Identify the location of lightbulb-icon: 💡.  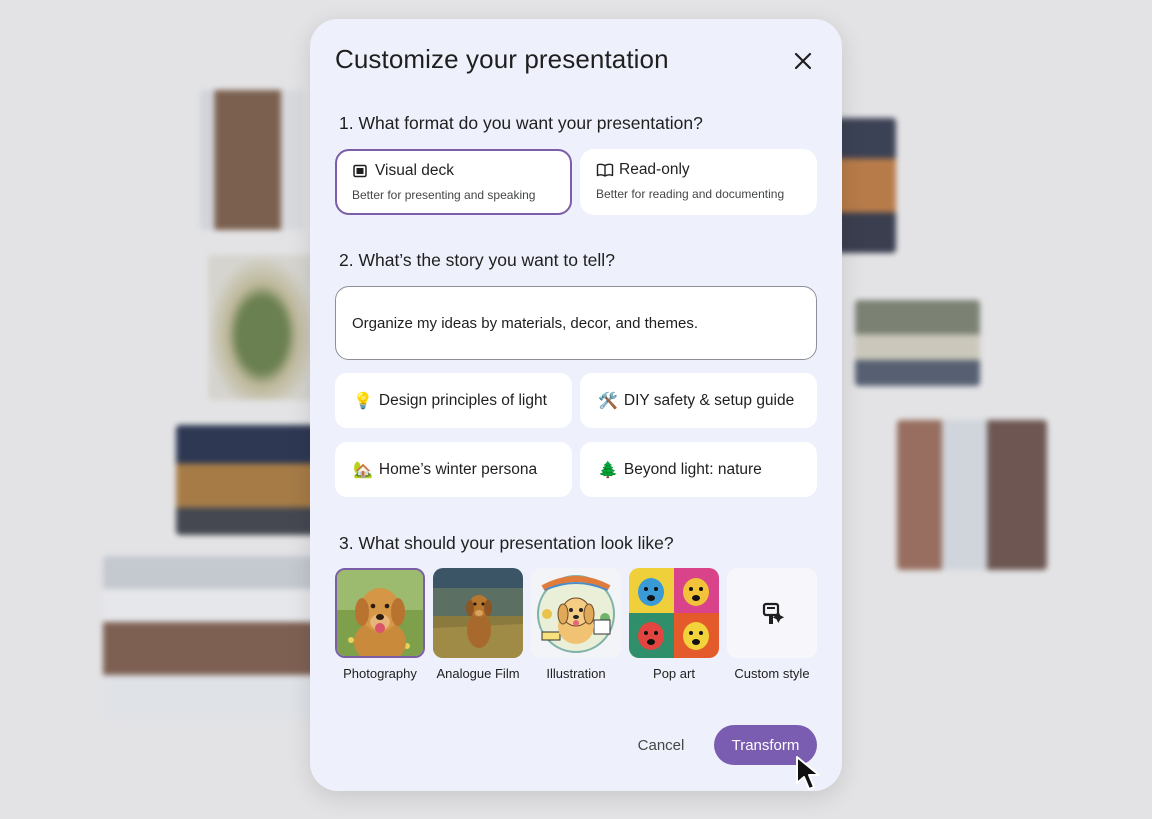
(363, 400).